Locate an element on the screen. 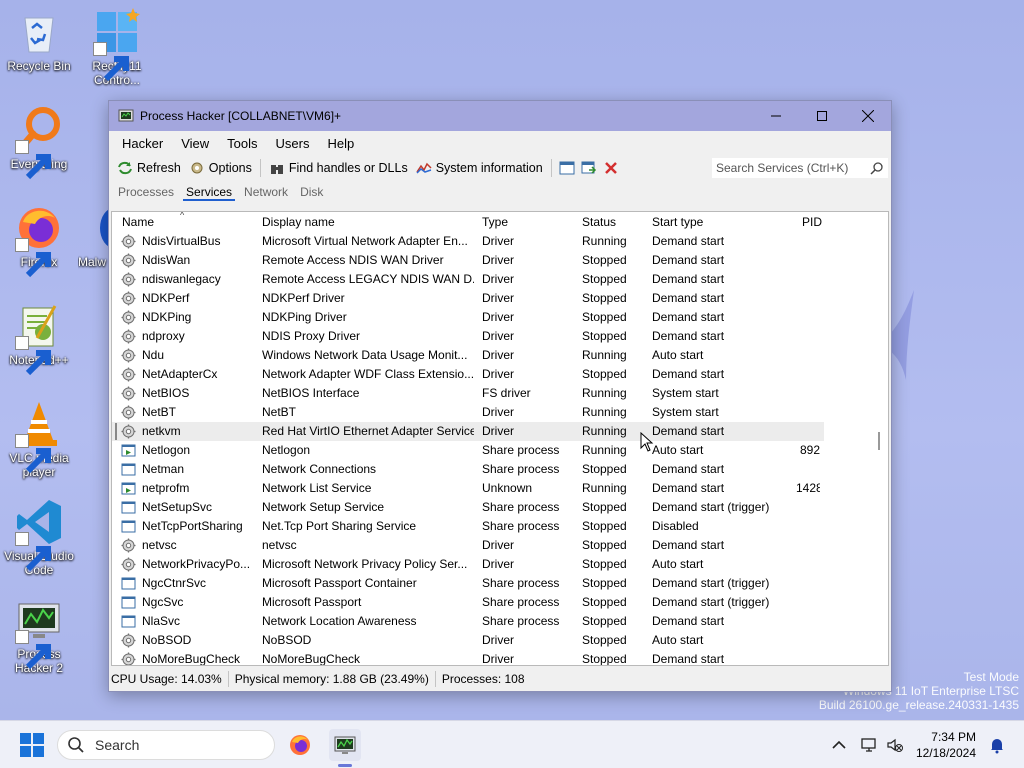 This screenshot has height=768, width=1024. scrollbar-thumb is located at coordinates (879, 441).